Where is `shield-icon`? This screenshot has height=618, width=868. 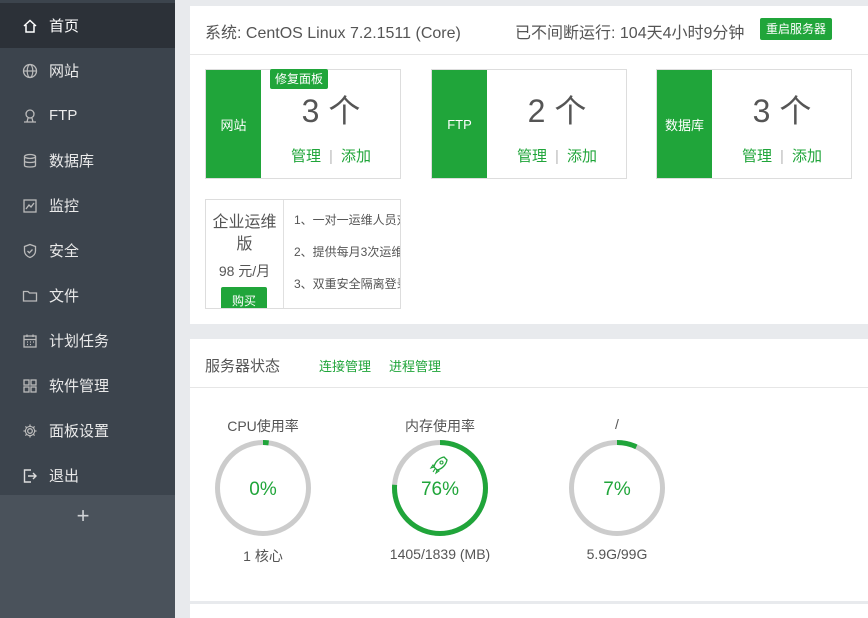
shield-icon is located at coordinates (30, 251).